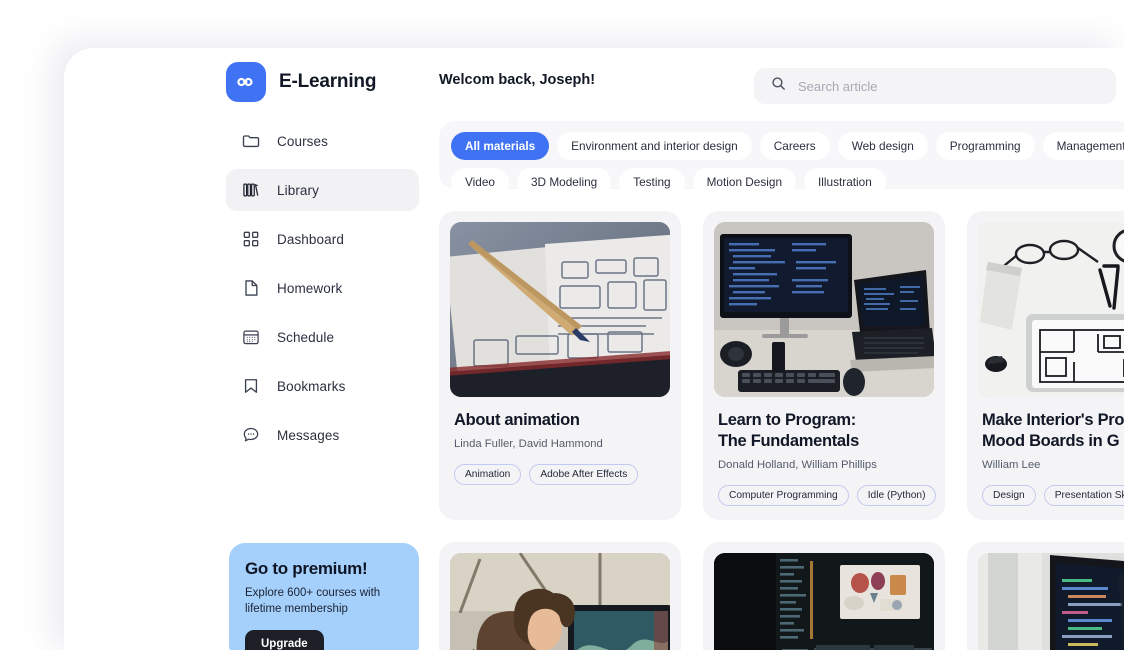 This screenshot has height=650, width=1124. Describe the element at coordinates (251, 337) in the screenshot. I see `calendar-icon` at that location.